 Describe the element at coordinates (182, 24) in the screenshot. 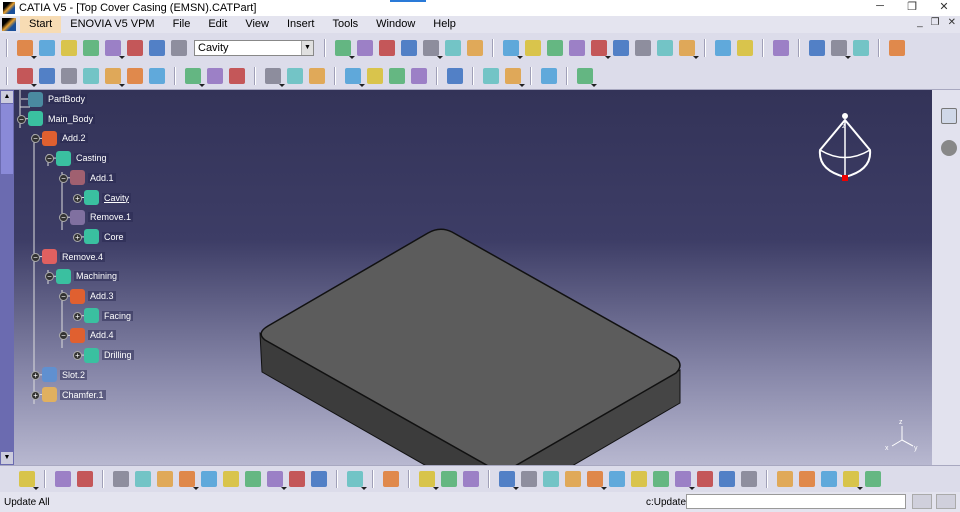

I see `menu-file: File` at that location.